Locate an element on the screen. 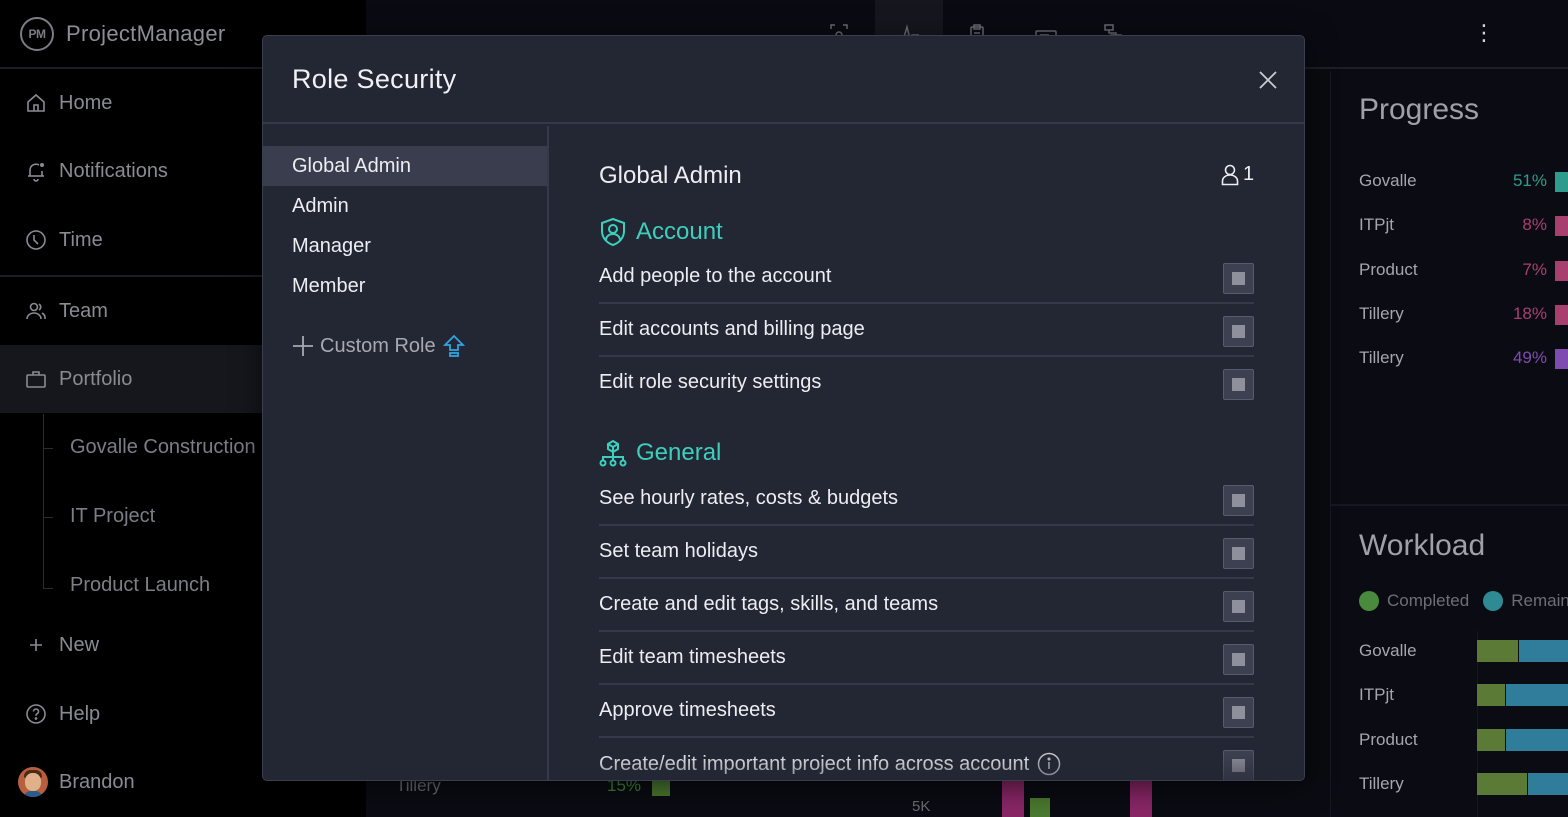  progress-percent: 18% is located at coordinates (1529, 313).